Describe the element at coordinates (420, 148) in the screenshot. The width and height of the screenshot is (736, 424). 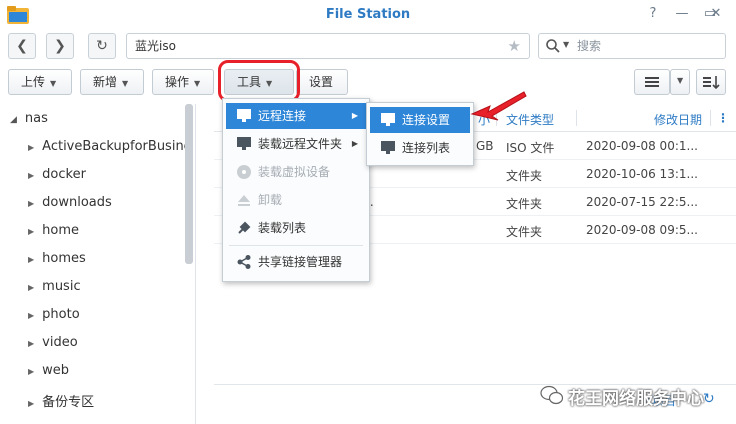
I see `menu-item-connection-list: 连接列表` at that location.